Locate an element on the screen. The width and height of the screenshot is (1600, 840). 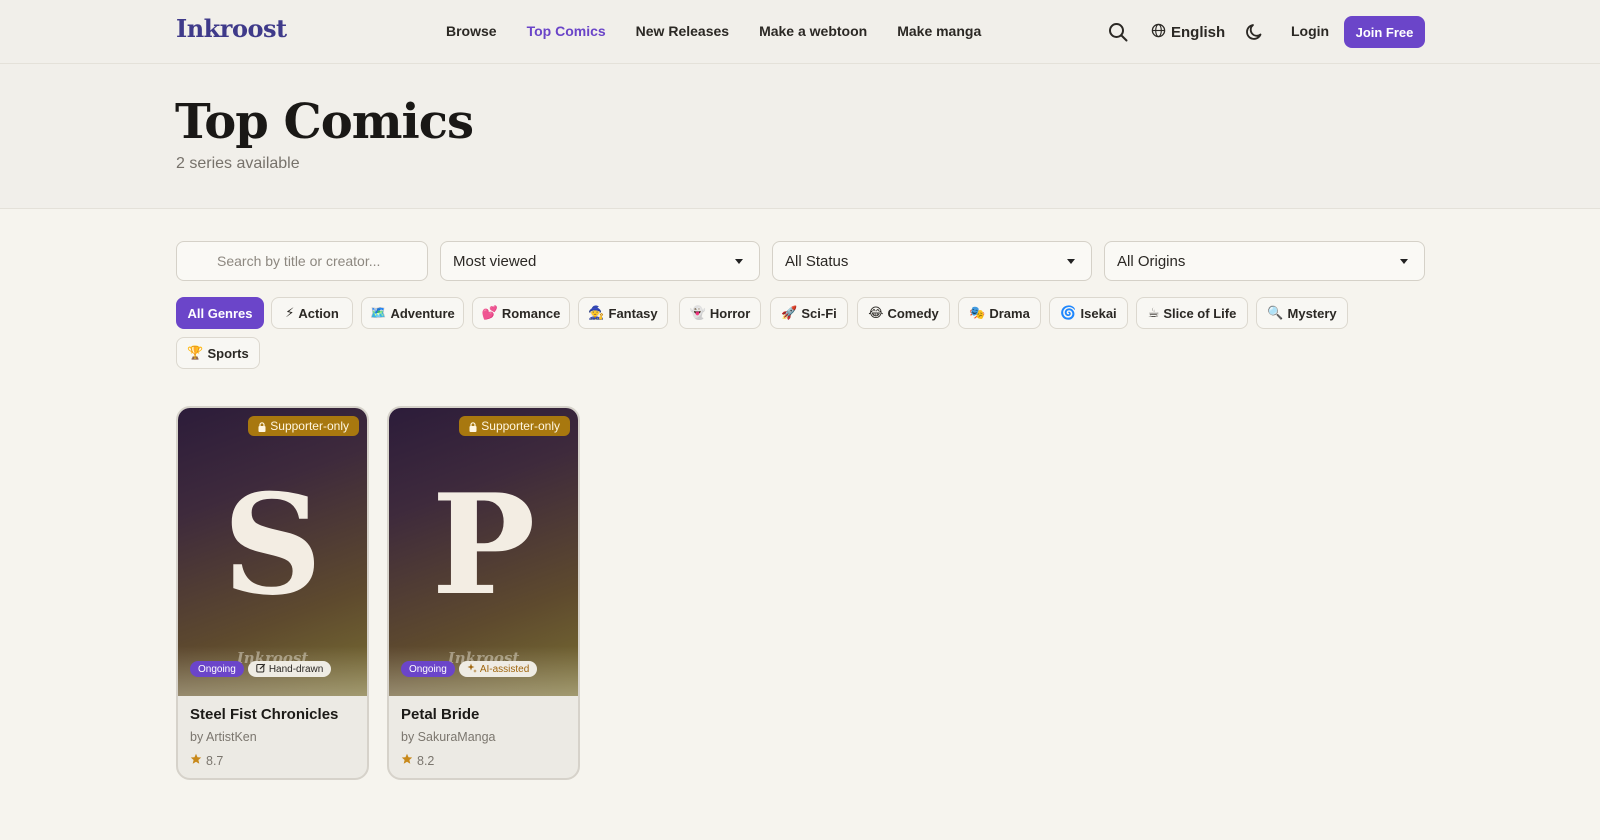
language-selector: English is located at coordinates (1188, 32).